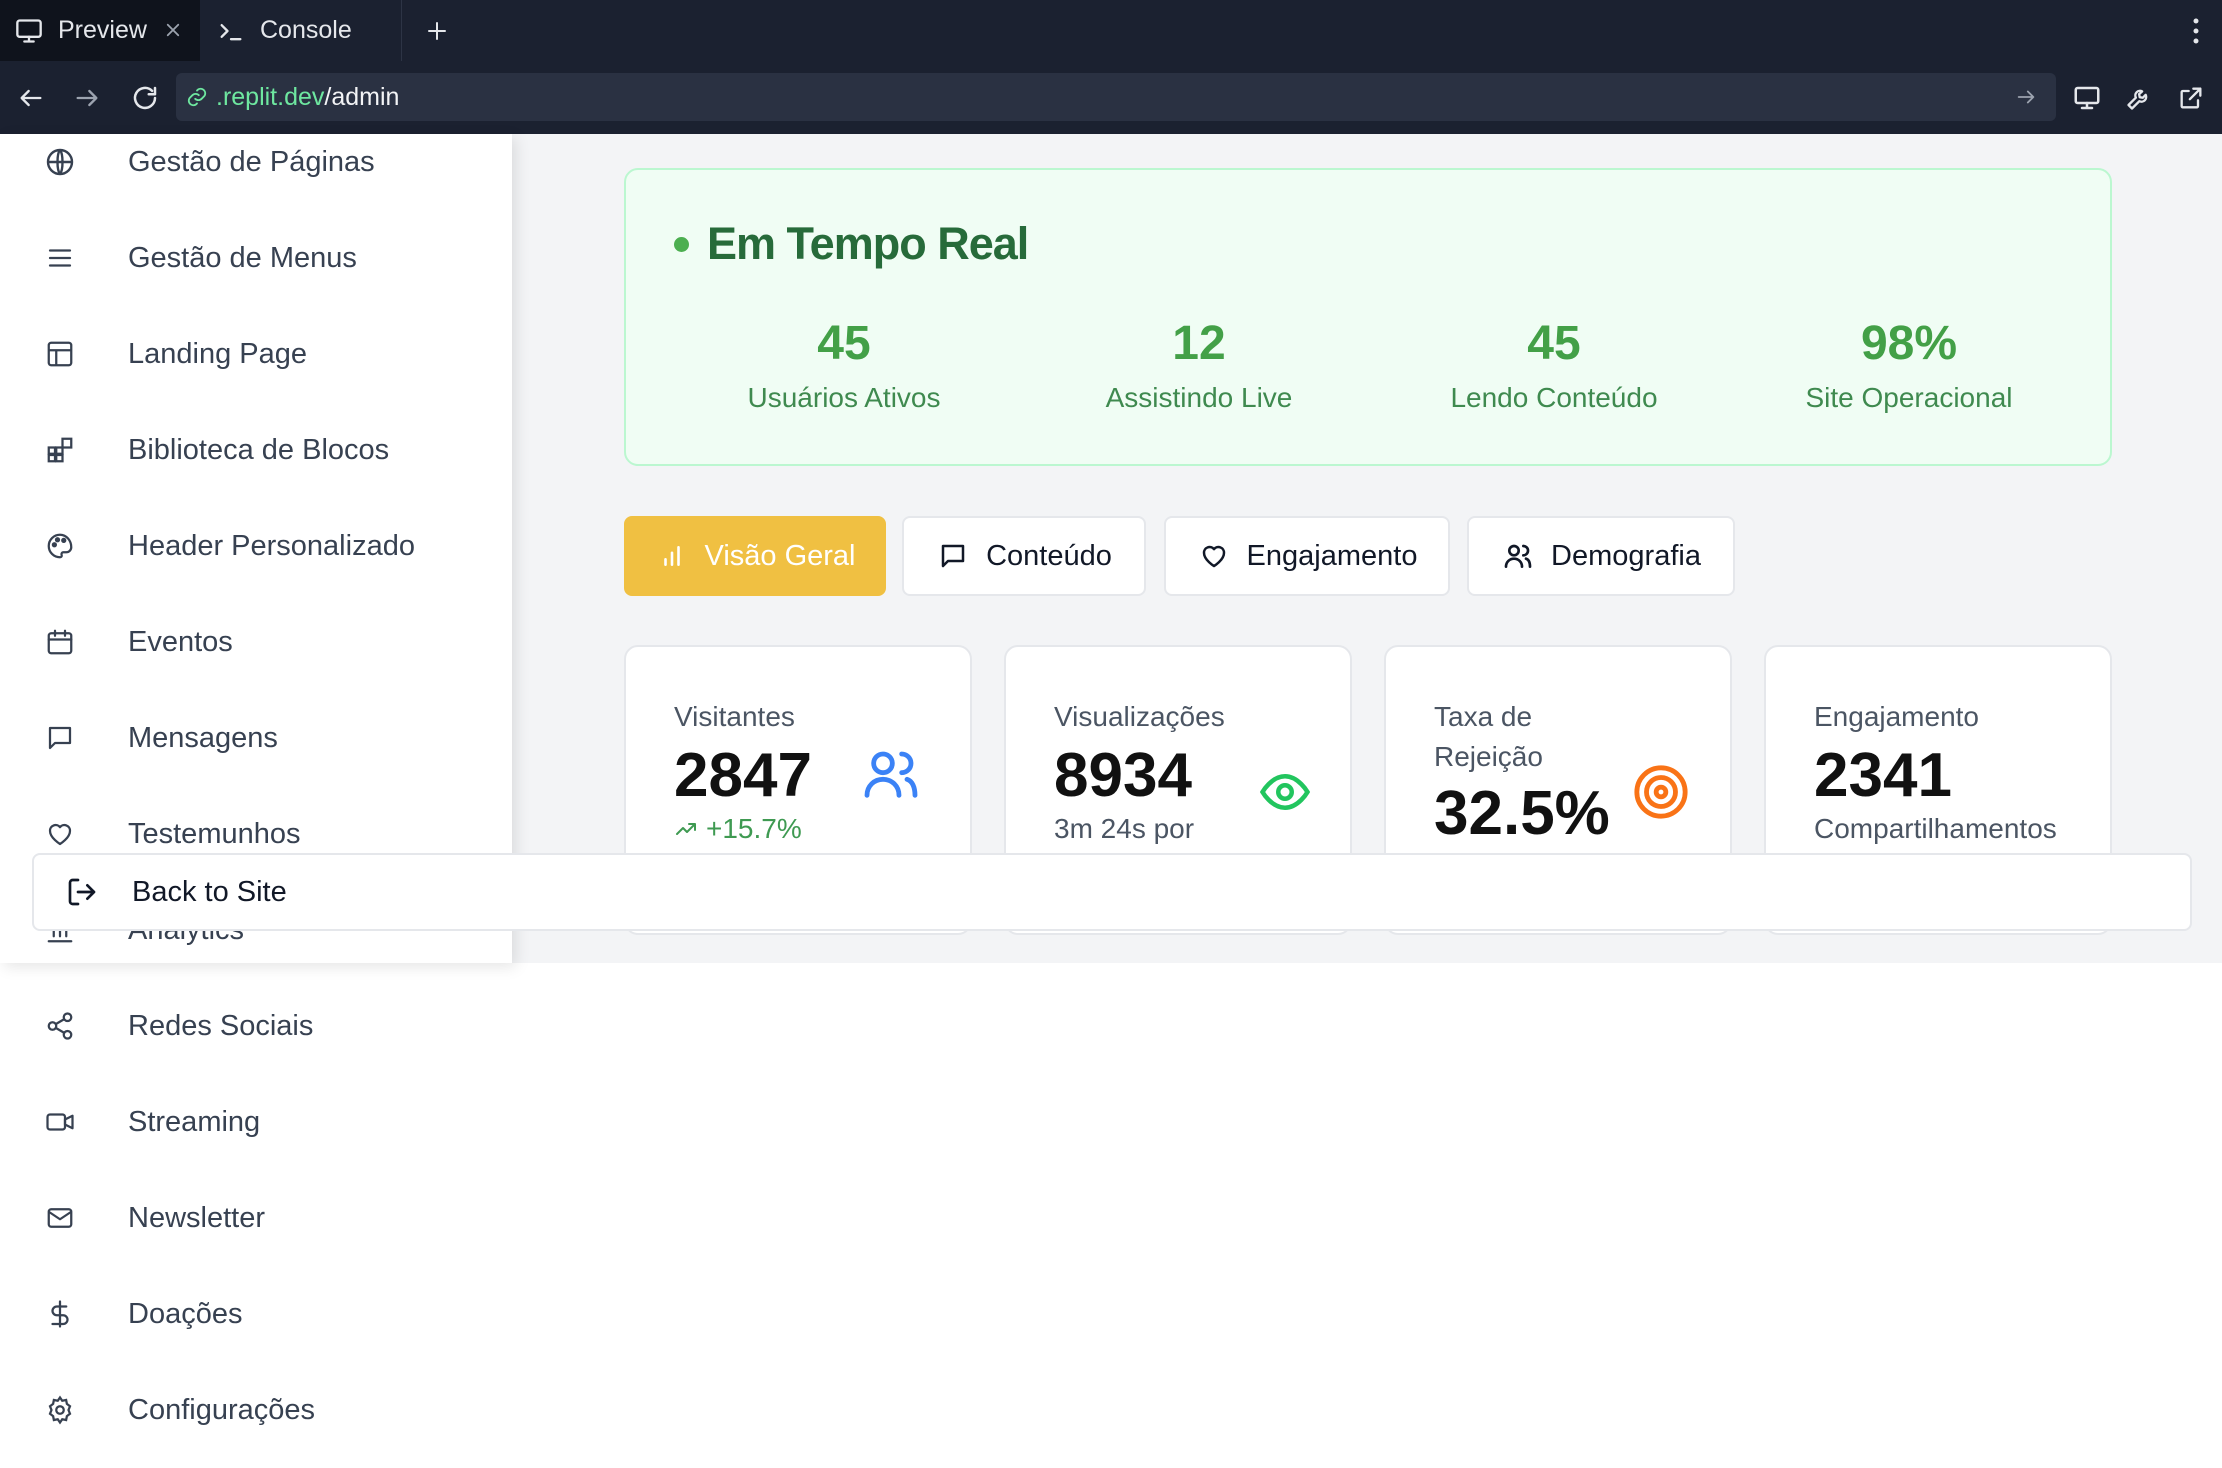 This screenshot has width=2222, height=1468. Describe the element at coordinates (271, 545) in the screenshot. I see `sidebar-item-label: Header Personalizado` at that location.